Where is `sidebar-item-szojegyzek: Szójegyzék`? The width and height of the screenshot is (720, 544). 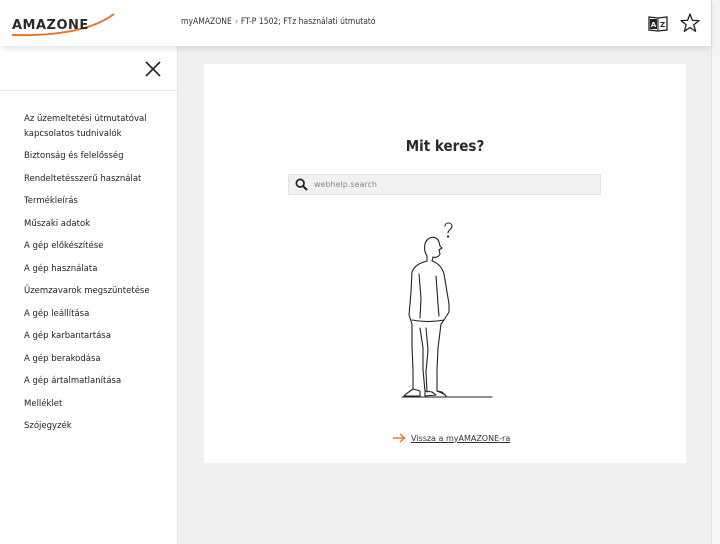 sidebar-item-szojegyzek: Szójegyzék is located at coordinates (98, 426).